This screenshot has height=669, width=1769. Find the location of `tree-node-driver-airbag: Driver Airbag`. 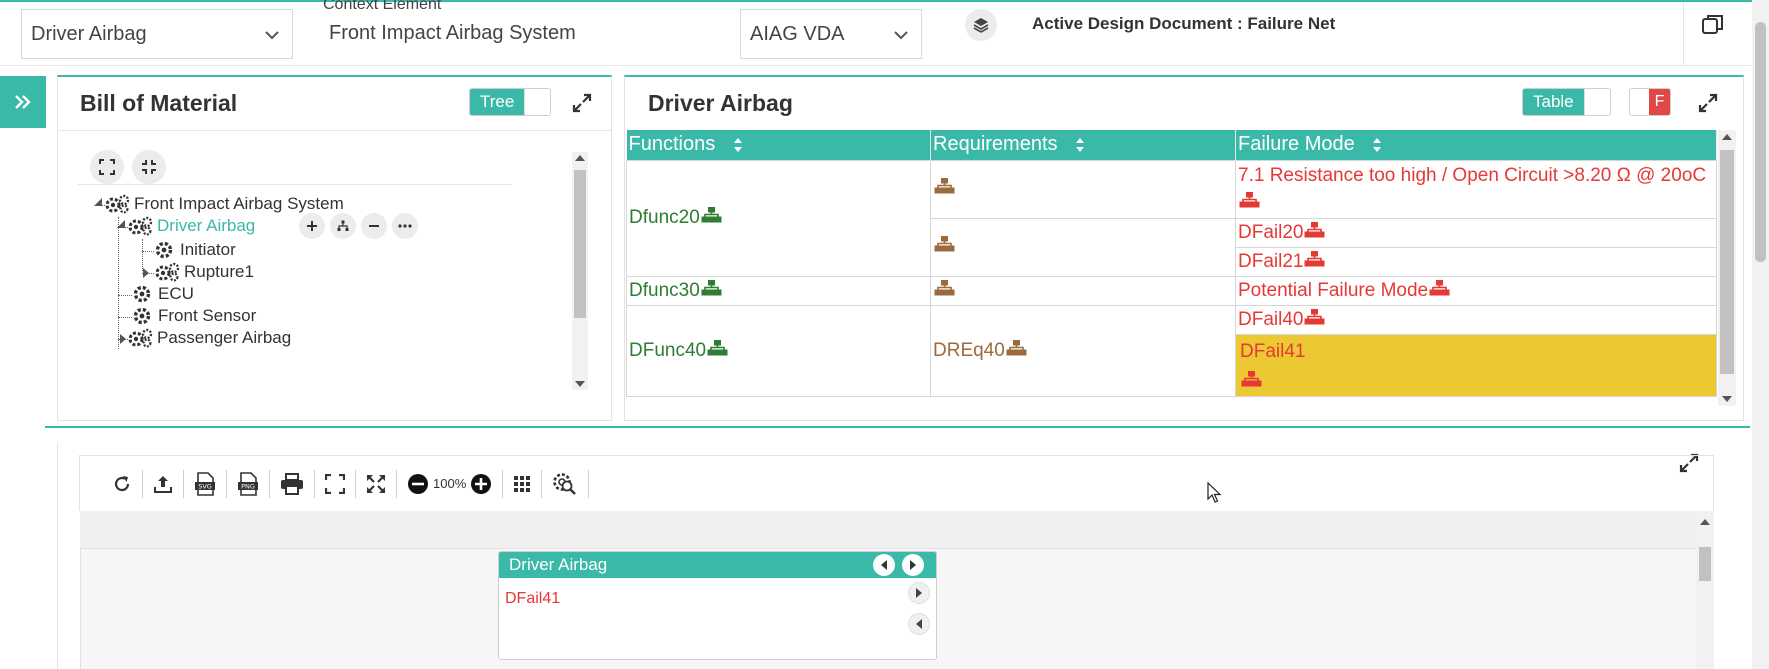

tree-node-driver-airbag: Driver Airbag is located at coordinates (191, 226).